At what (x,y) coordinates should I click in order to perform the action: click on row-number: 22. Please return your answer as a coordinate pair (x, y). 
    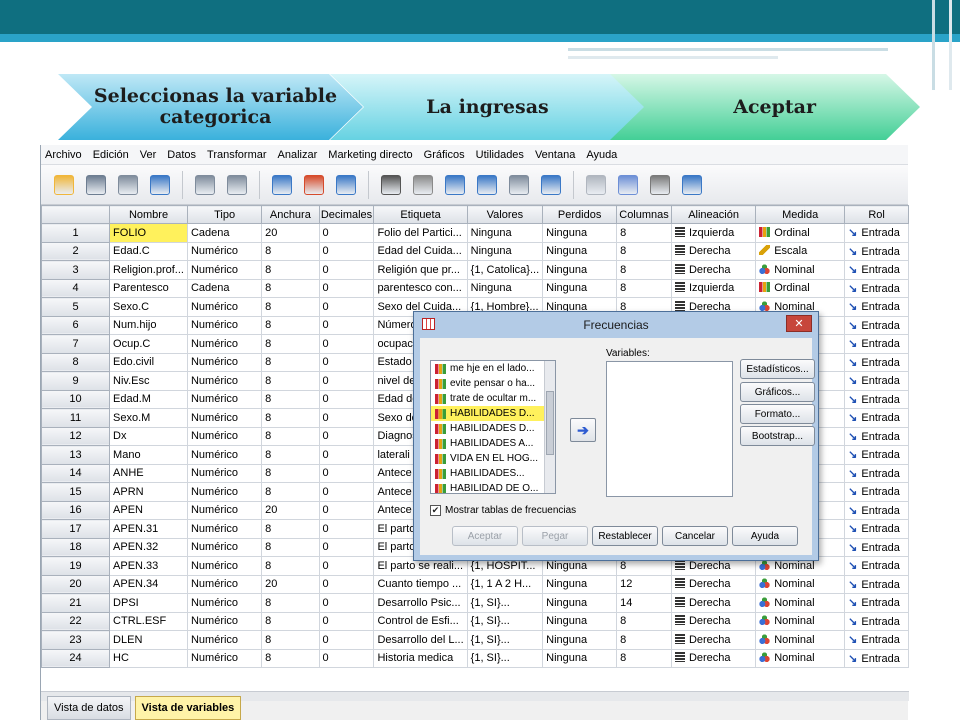
    Looking at the image, I should click on (76, 621).